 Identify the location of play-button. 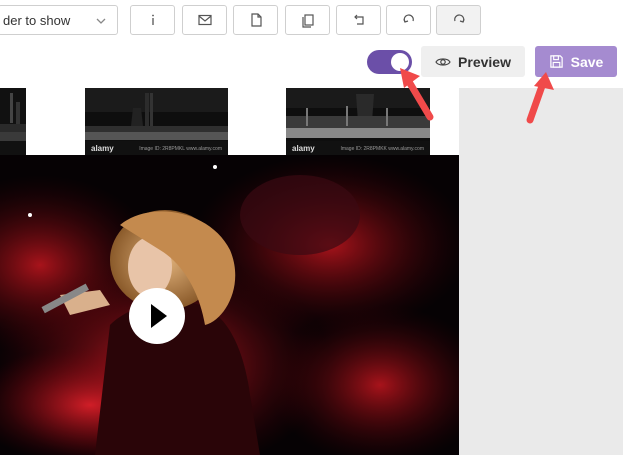
(157, 316).